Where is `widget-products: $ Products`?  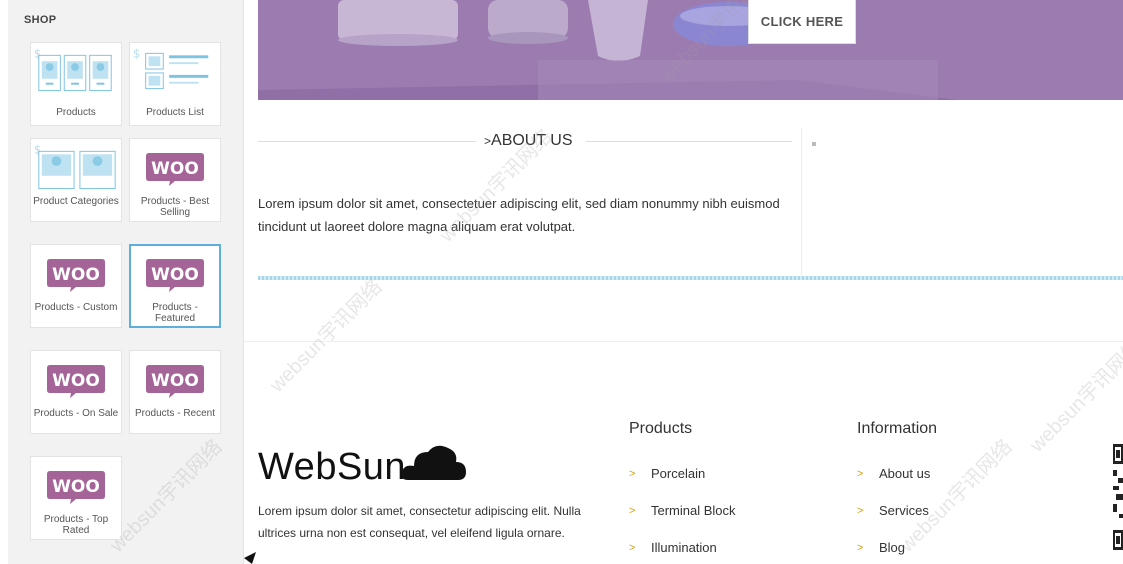
widget-products: $ Products is located at coordinates (76, 84).